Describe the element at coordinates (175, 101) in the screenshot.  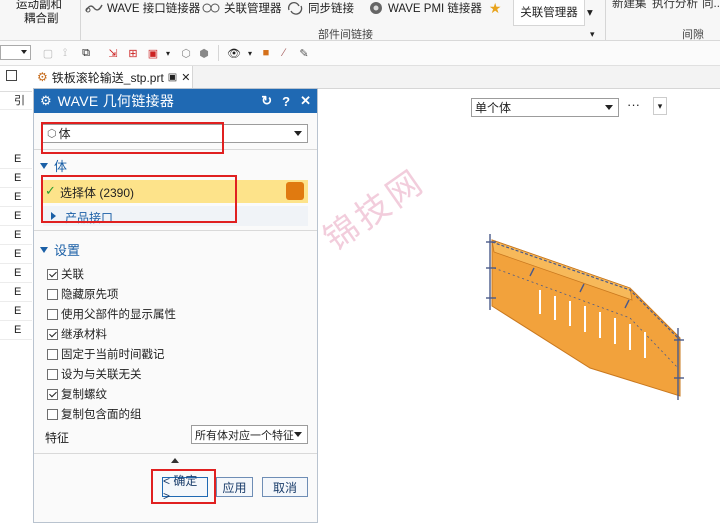
I see `dialog-title-bar: ⚙ WAVE 几何链接器 ↻ ? ✕` at that location.